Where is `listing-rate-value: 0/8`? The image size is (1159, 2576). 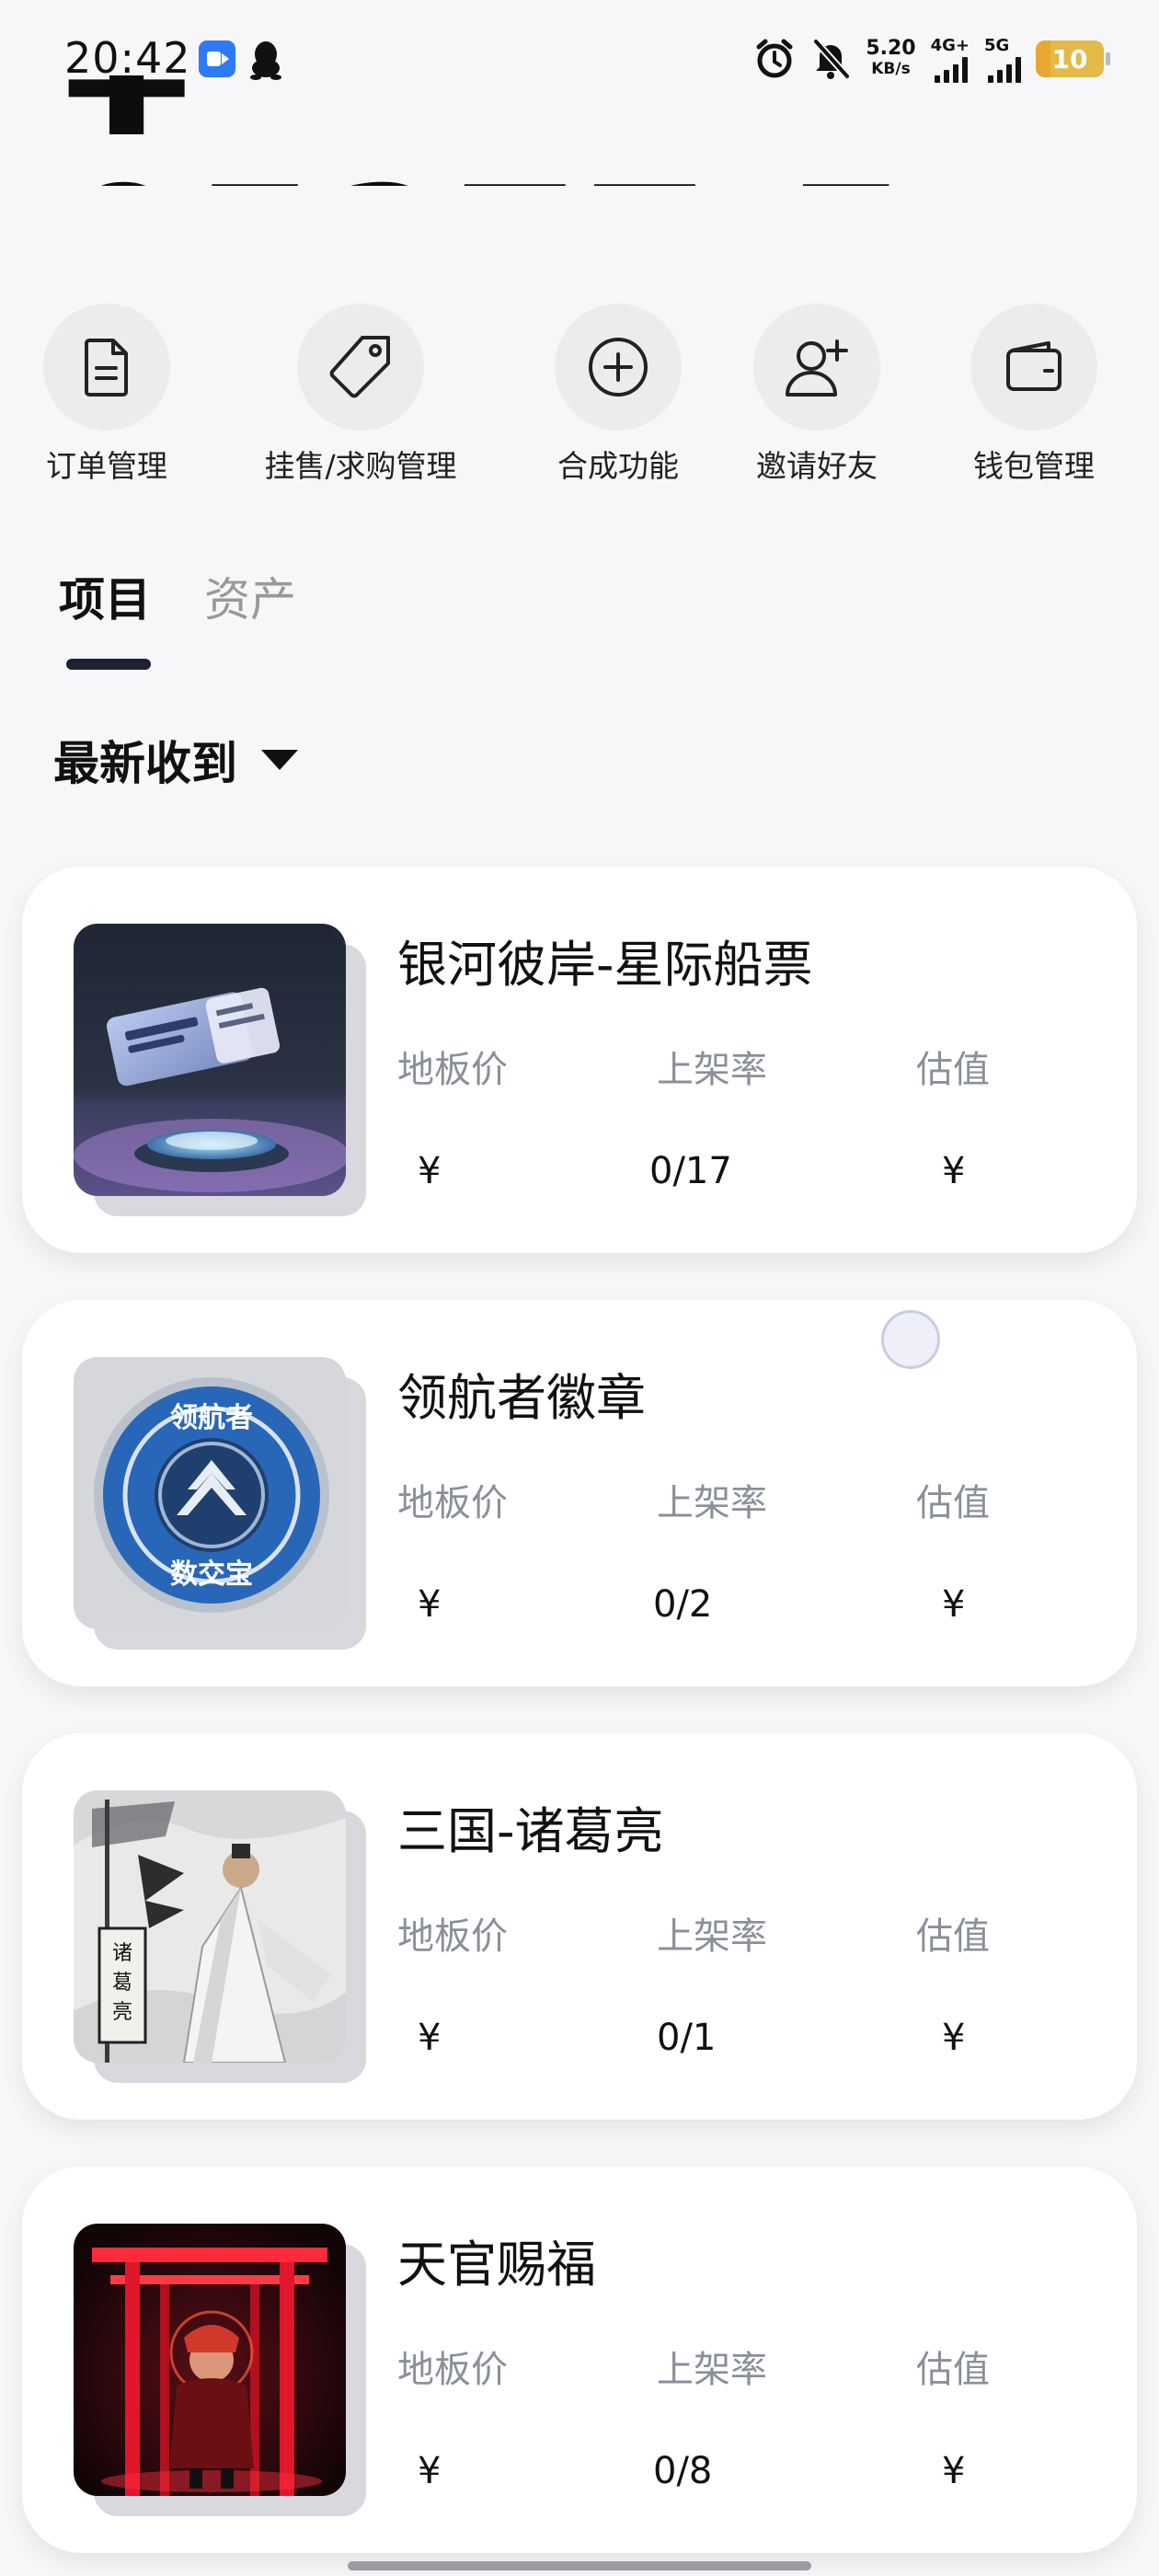 listing-rate-value: 0/8 is located at coordinates (683, 2471).